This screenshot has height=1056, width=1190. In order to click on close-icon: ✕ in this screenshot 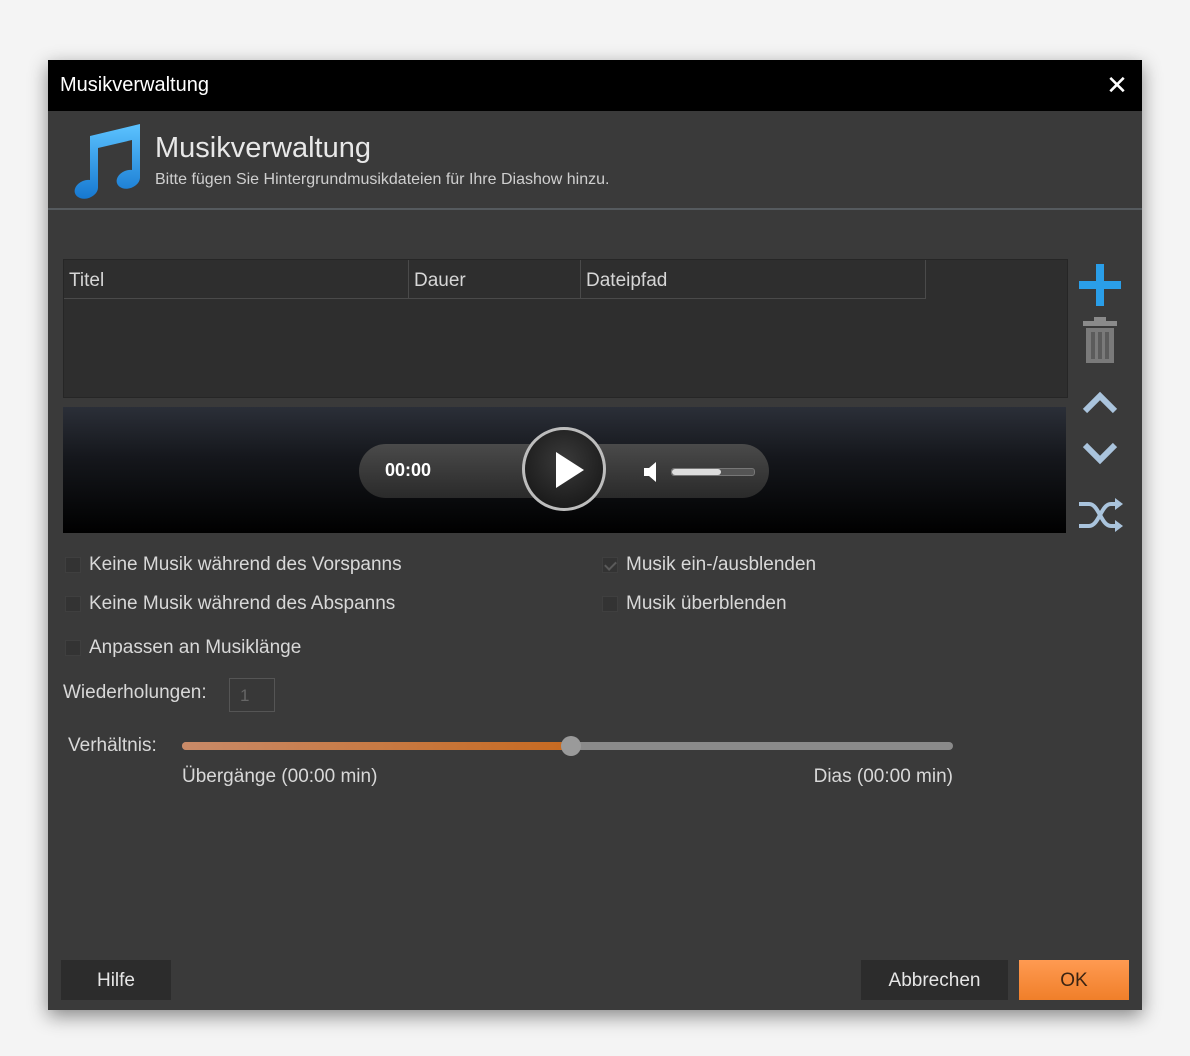, I will do `click(1117, 85)`.